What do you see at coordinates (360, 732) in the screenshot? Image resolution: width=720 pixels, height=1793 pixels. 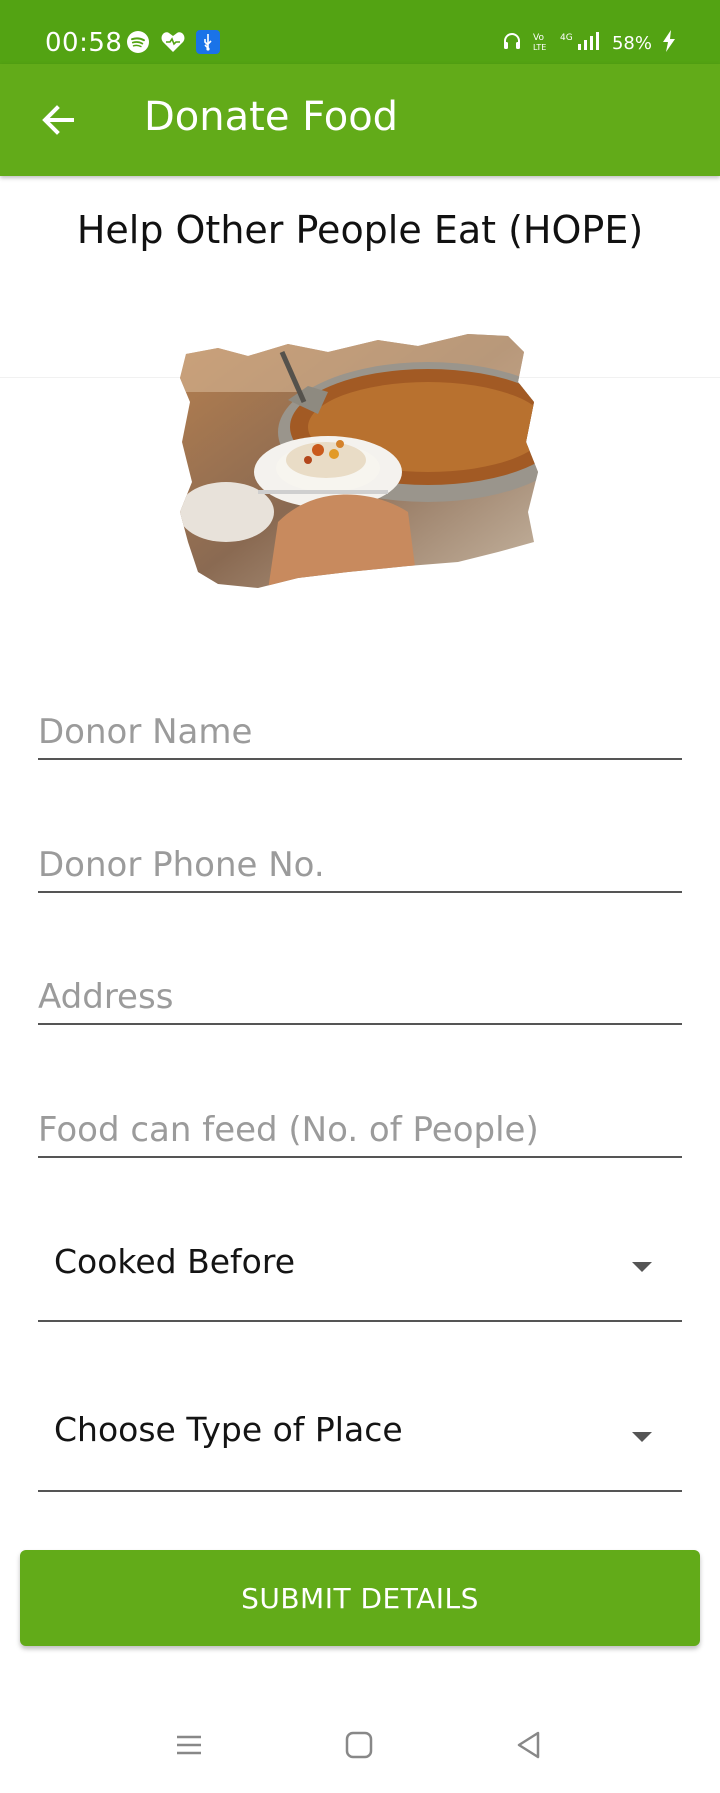 I see `donor-name-input` at bounding box center [360, 732].